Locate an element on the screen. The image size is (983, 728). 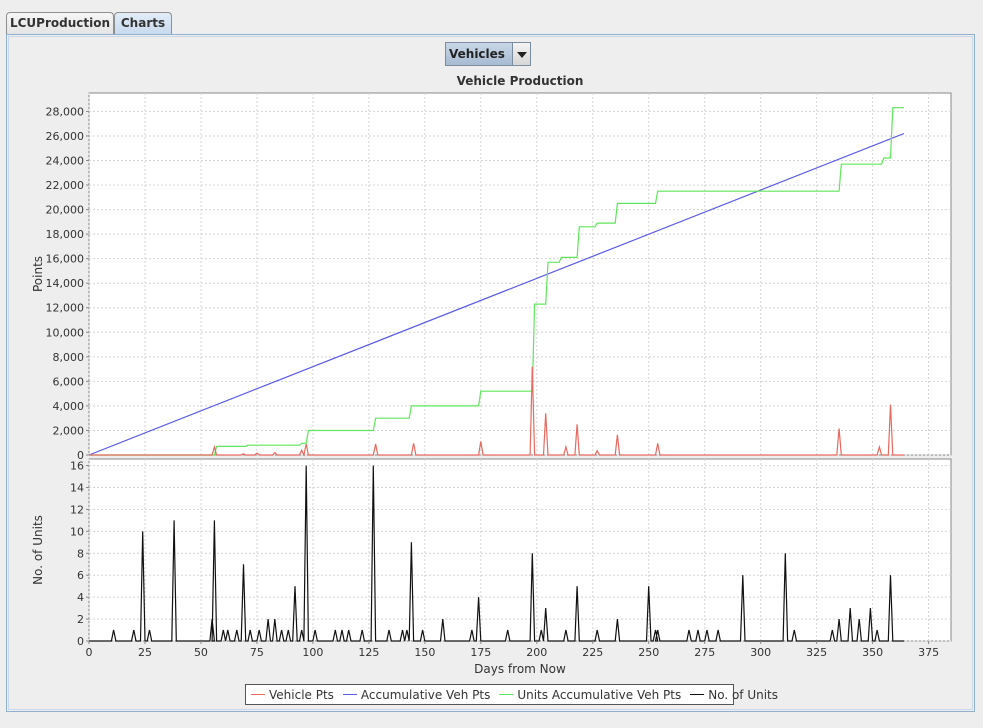
y-tick-label: 10,000 is located at coordinates (65, 332).